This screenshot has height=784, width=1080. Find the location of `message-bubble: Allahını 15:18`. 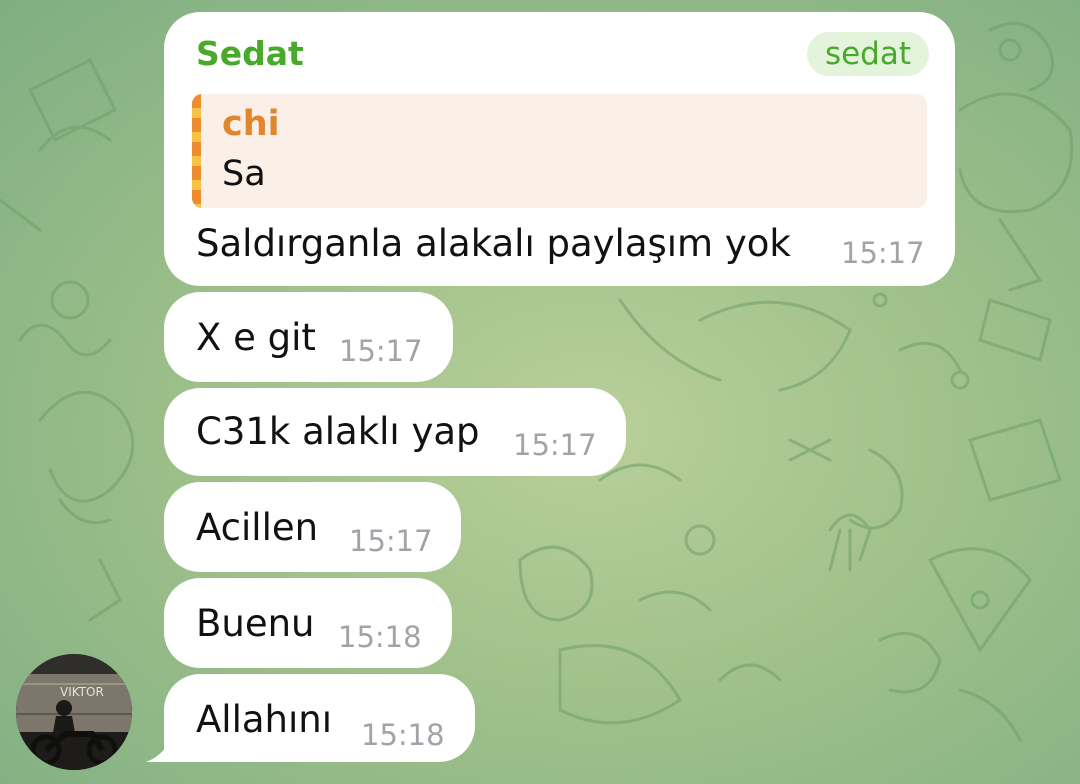

message-bubble: Allahını 15:18 is located at coordinates (319, 718).